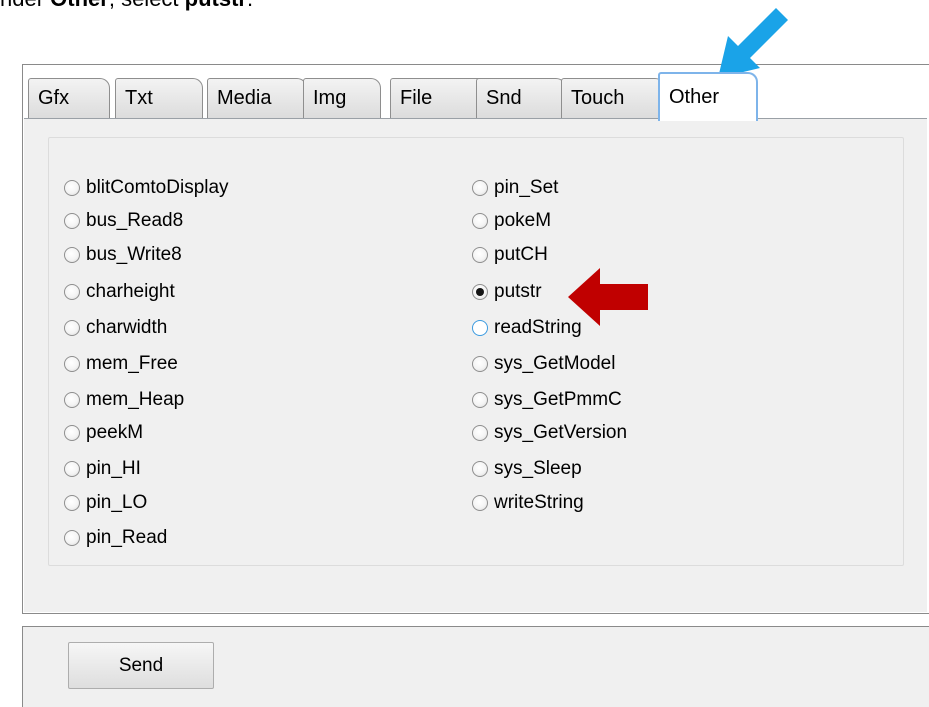  Describe the element at coordinates (132, 363) in the screenshot. I see `option-label: mem_Free` at that location.